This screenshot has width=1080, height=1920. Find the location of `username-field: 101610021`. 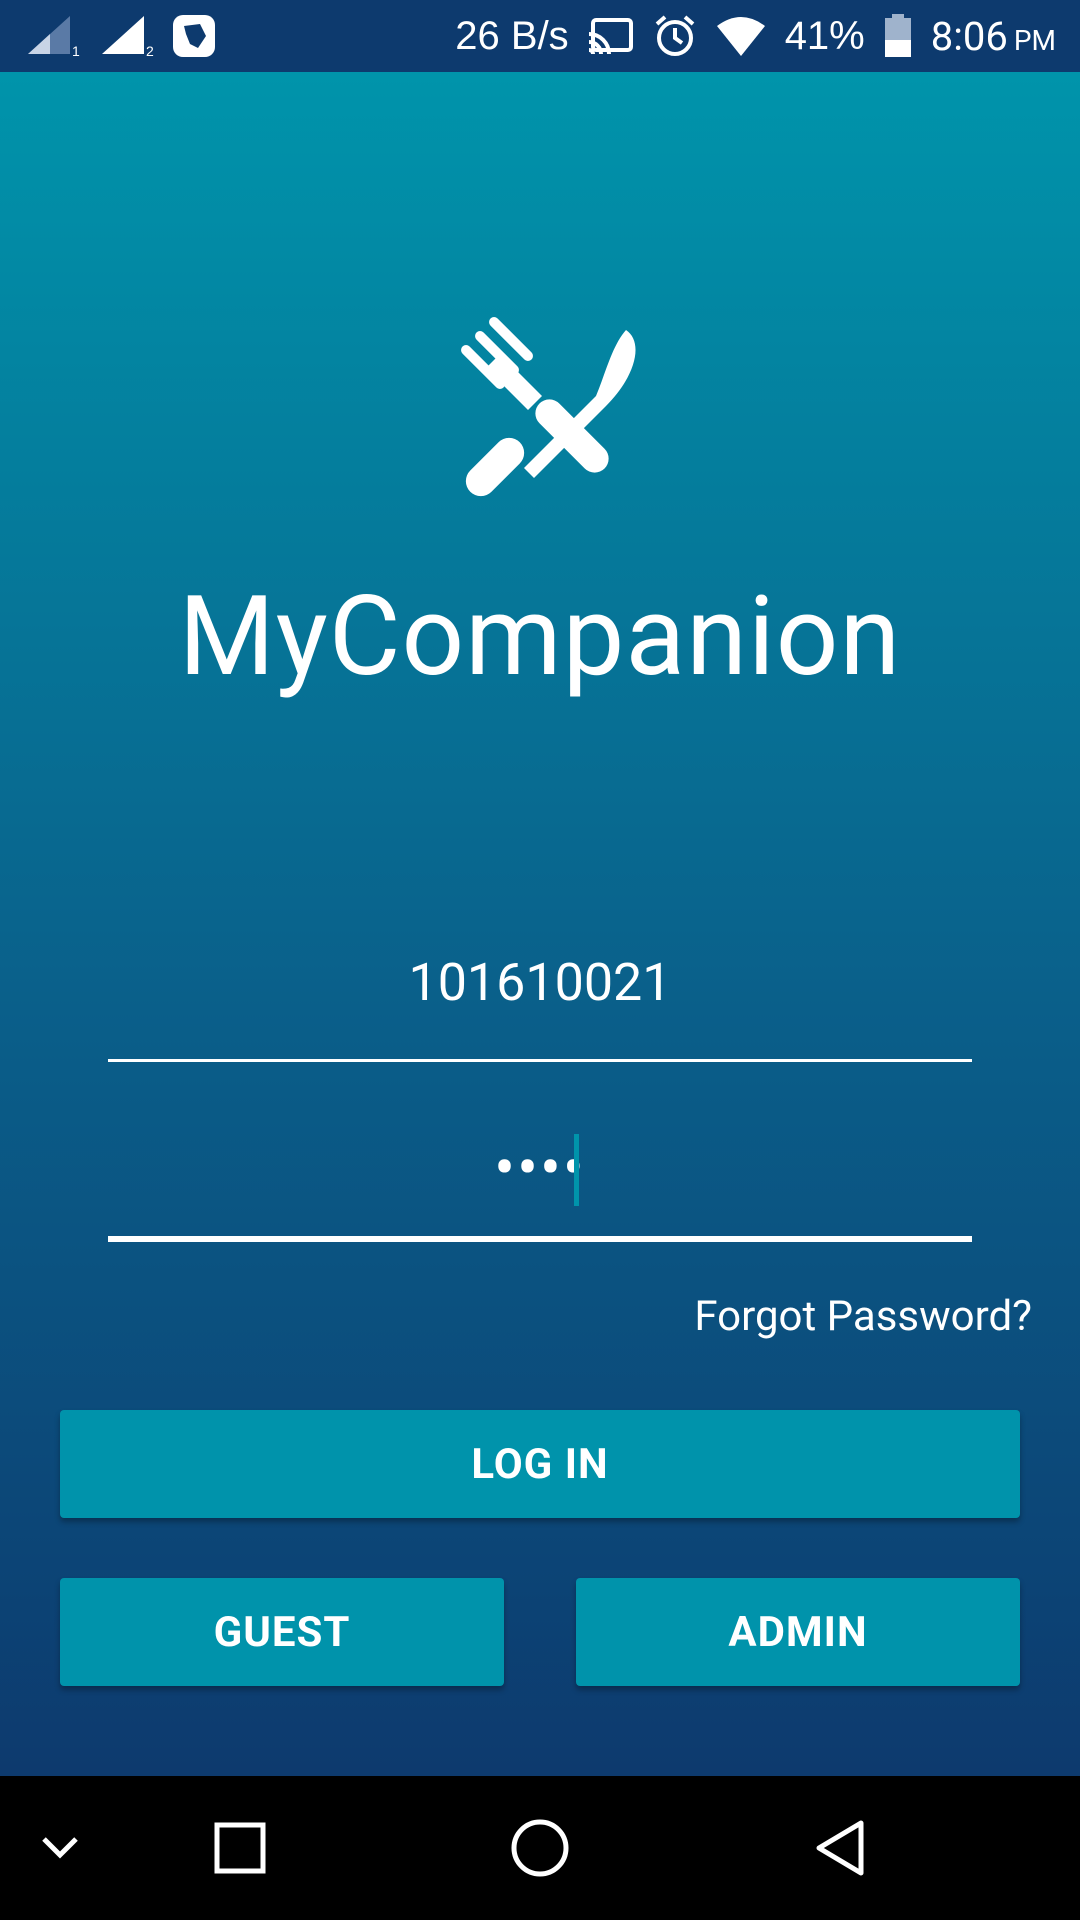

username-field: 101610021 is located at coordinates (540, 1007).